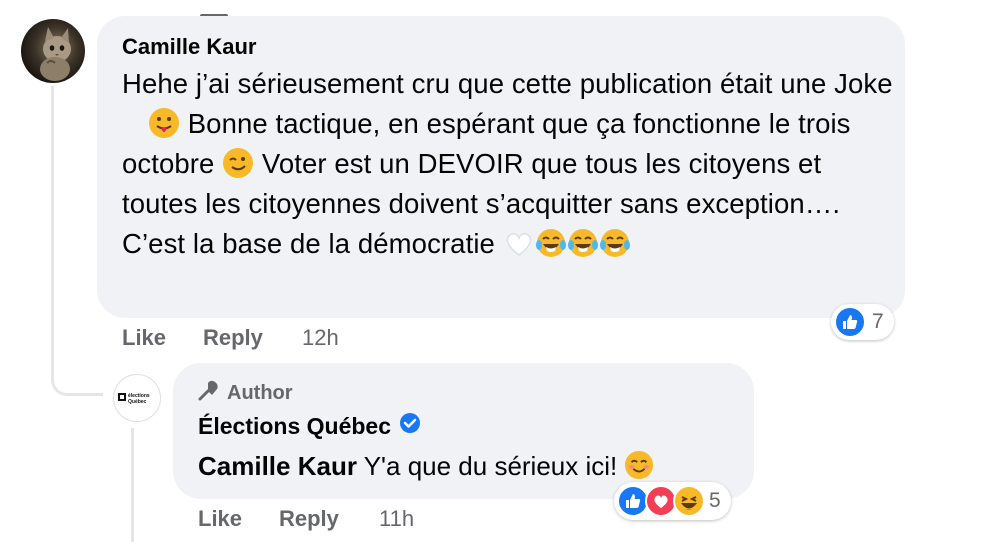 The image size is (982, 542). What do you see at coordinates (260, 392) in the screenshot?
I see `author-badge-label: Author` at bounding box center [260, 392].